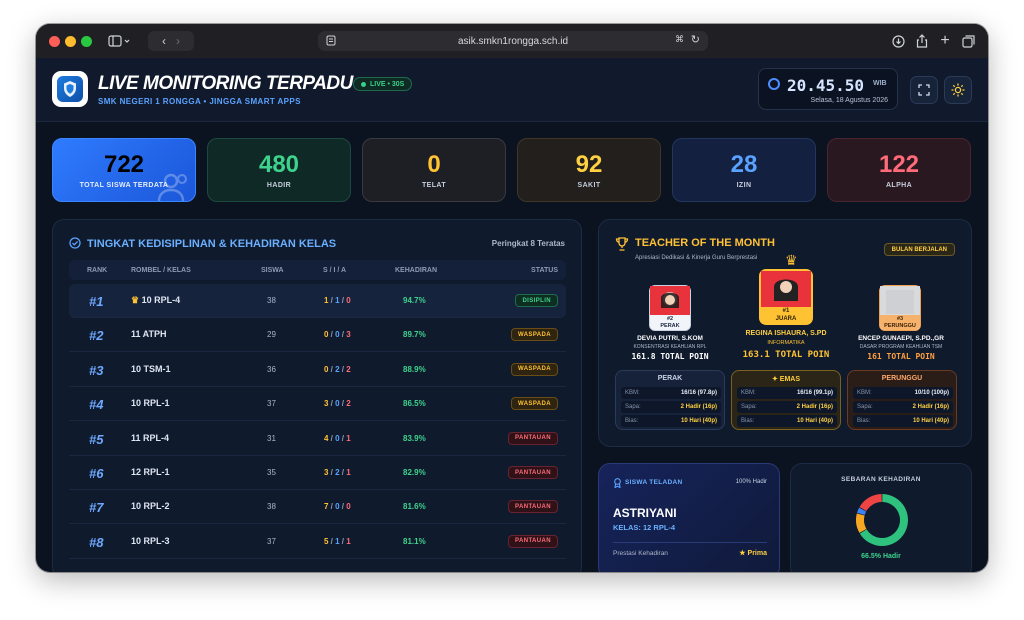 Image resolution: width=1024 pixels, height=620 pixels. Describe the element at coordinates (317, 507) in the screenshot. I see `table-row: #7 10 RPL-2 38 7 / 0 / 0 81.6% PANTAUAN` at that location.